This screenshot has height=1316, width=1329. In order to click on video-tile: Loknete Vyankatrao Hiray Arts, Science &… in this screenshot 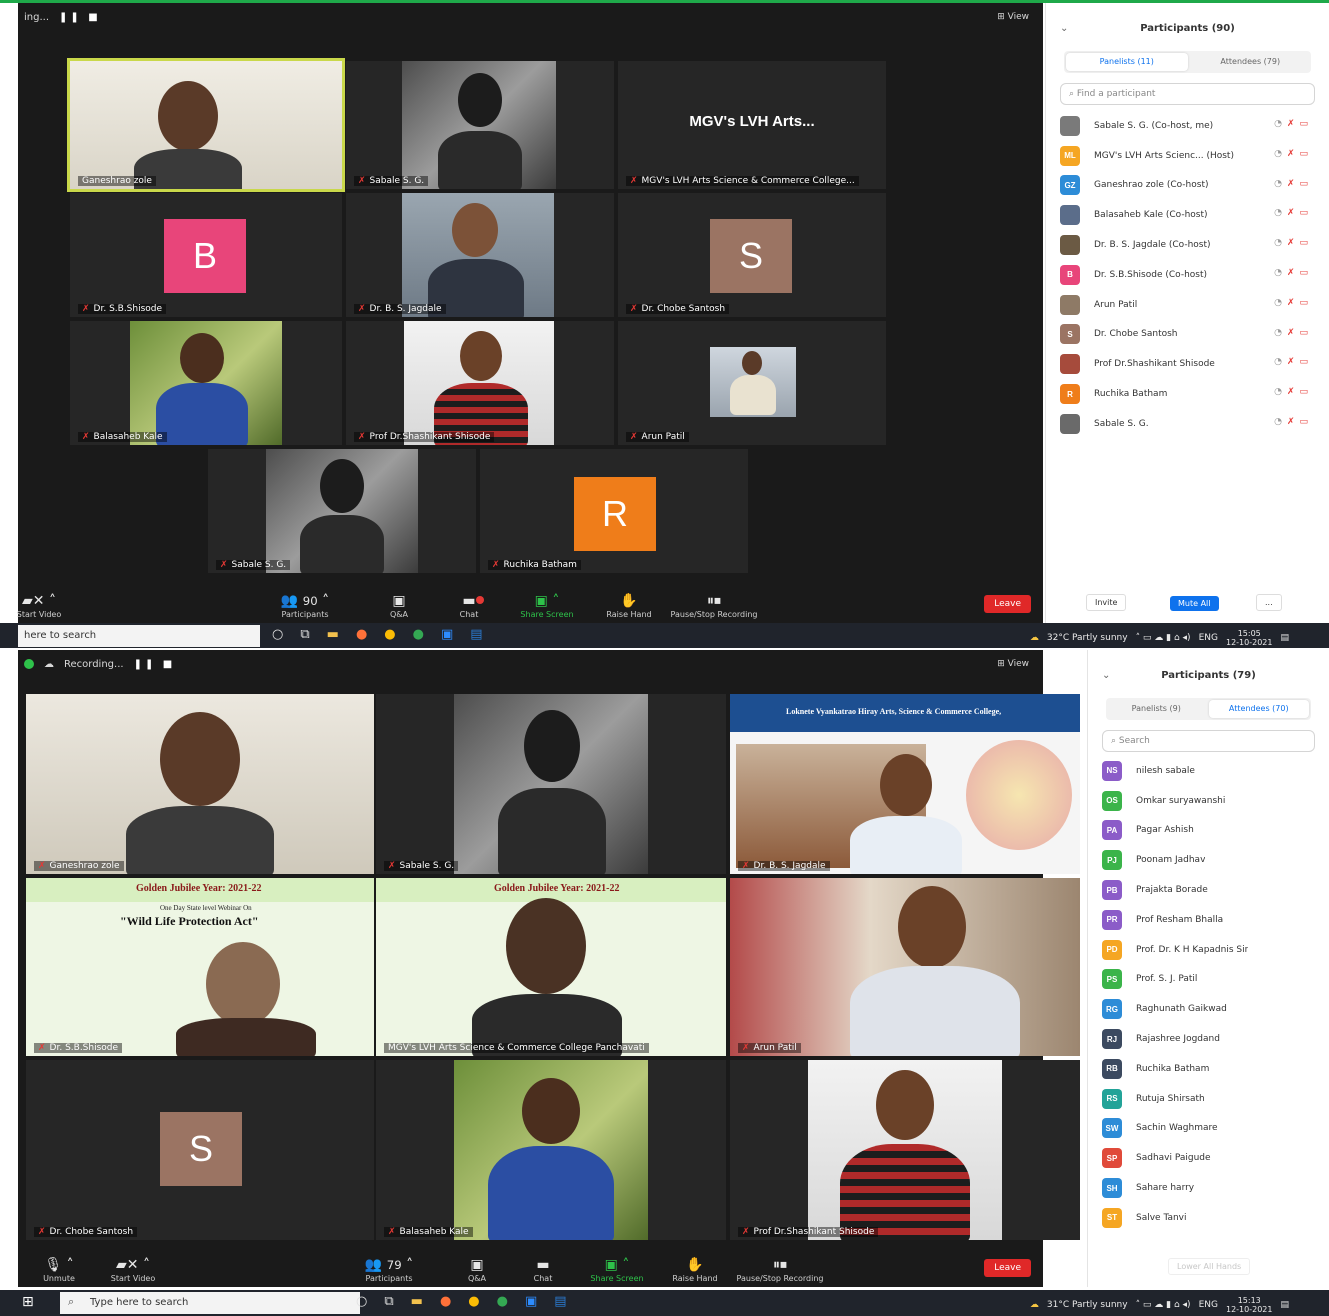, I will do `click(905, 784)`.